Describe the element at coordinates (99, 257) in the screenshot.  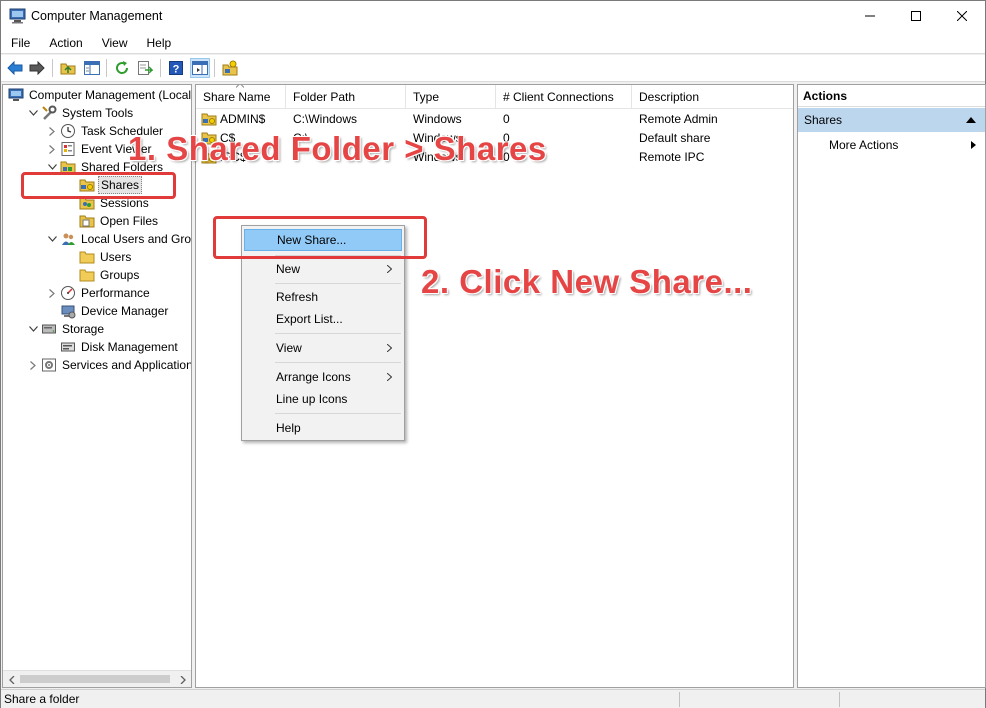
I see `tree-item-users: Users` at that location.